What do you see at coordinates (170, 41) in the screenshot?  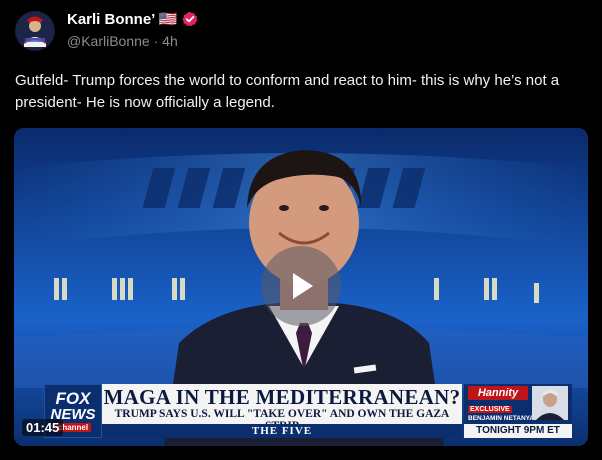 I see `post-age: 4h` at bounding box center [170, 41].